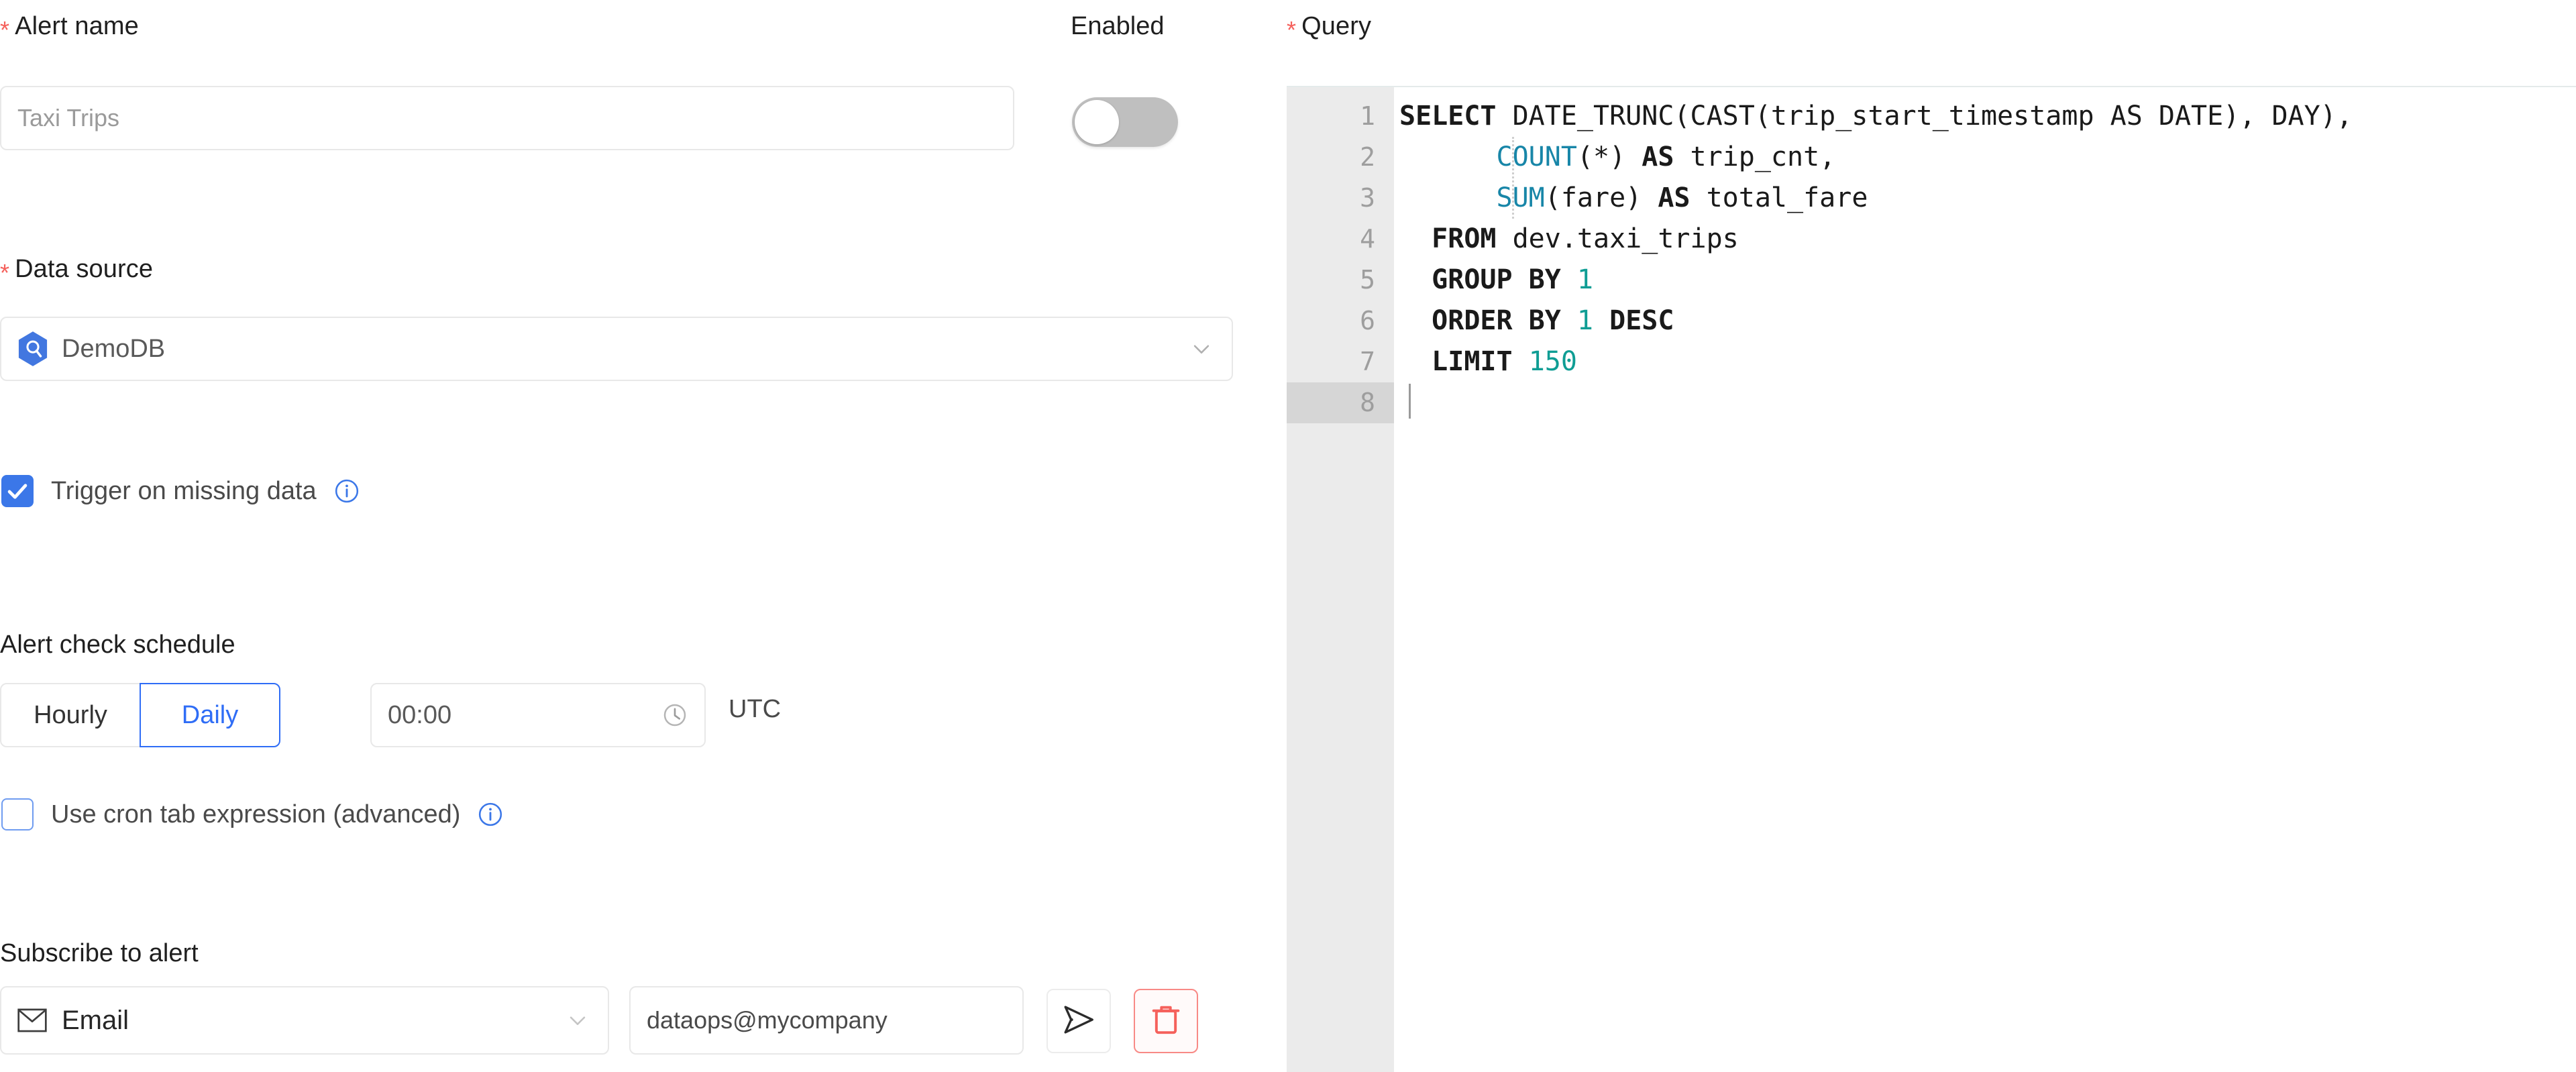 This screenshot has width=2576, height=1072. Describe the element at coordinates (184, 491) in the screenshot. I see `trigger-on-missing-data-label: Trigger on missing data` at that location.